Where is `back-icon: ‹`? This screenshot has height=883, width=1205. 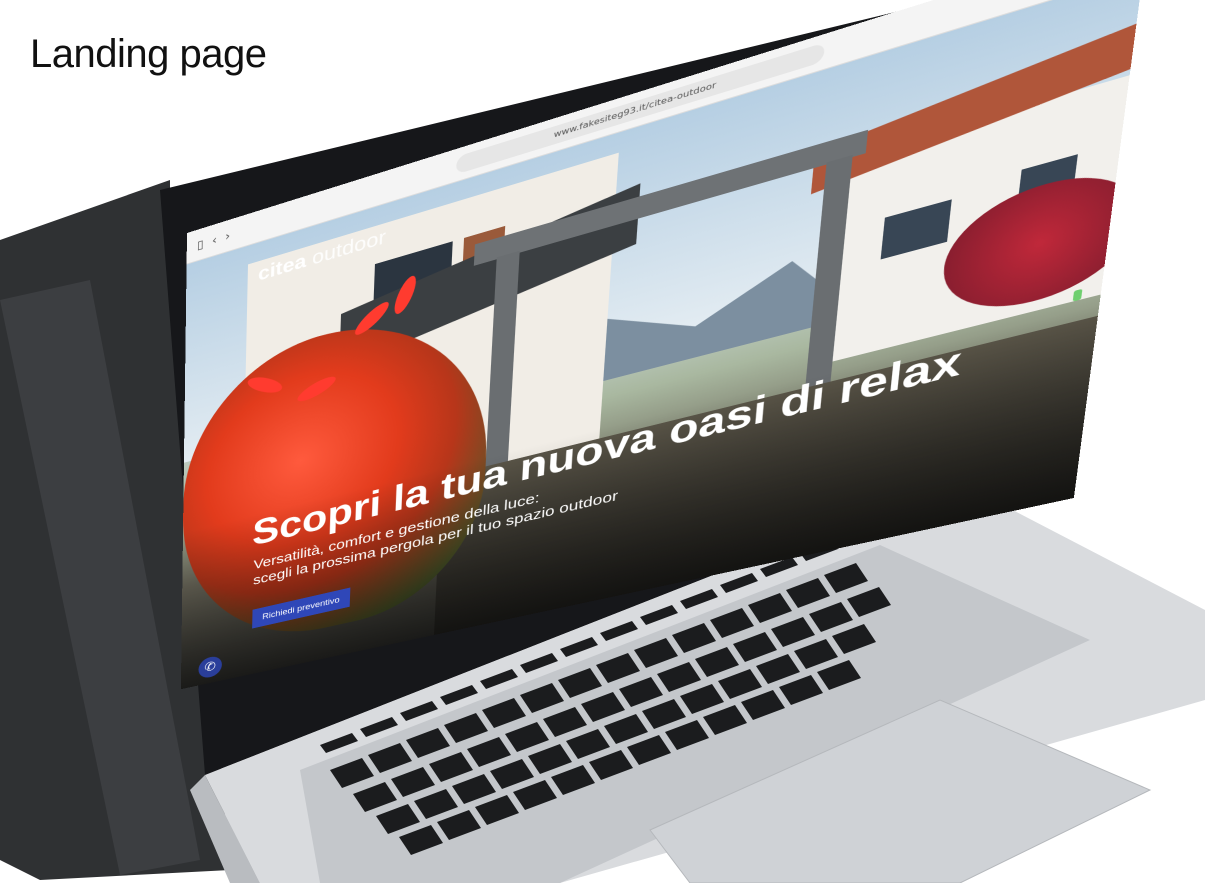
back-icon: ‹ is located at coordinates (214, 239).